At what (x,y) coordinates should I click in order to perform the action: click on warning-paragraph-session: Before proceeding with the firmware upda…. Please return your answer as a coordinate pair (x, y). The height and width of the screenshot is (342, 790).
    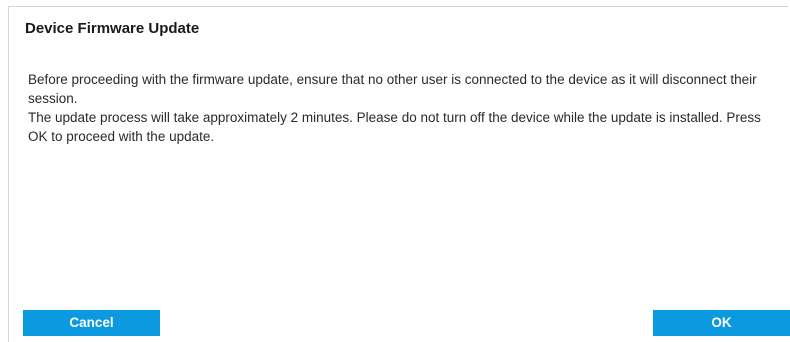
    Looking at the image, I should click on (392, 89).